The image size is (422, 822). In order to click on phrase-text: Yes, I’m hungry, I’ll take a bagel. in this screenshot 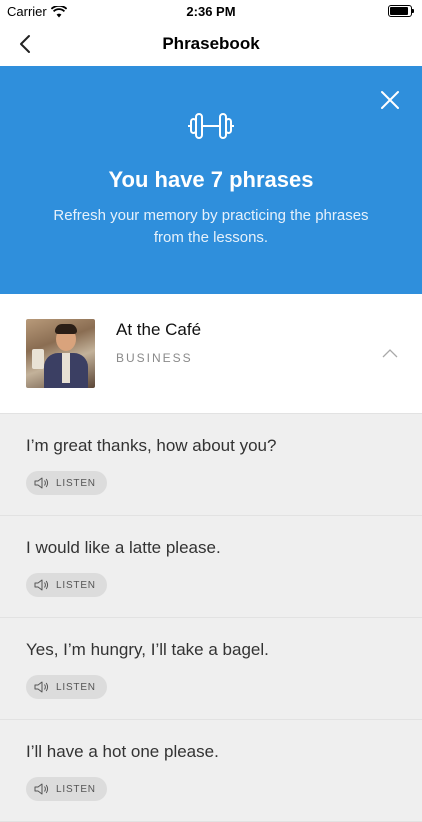, I will do `click(147, 649)`.